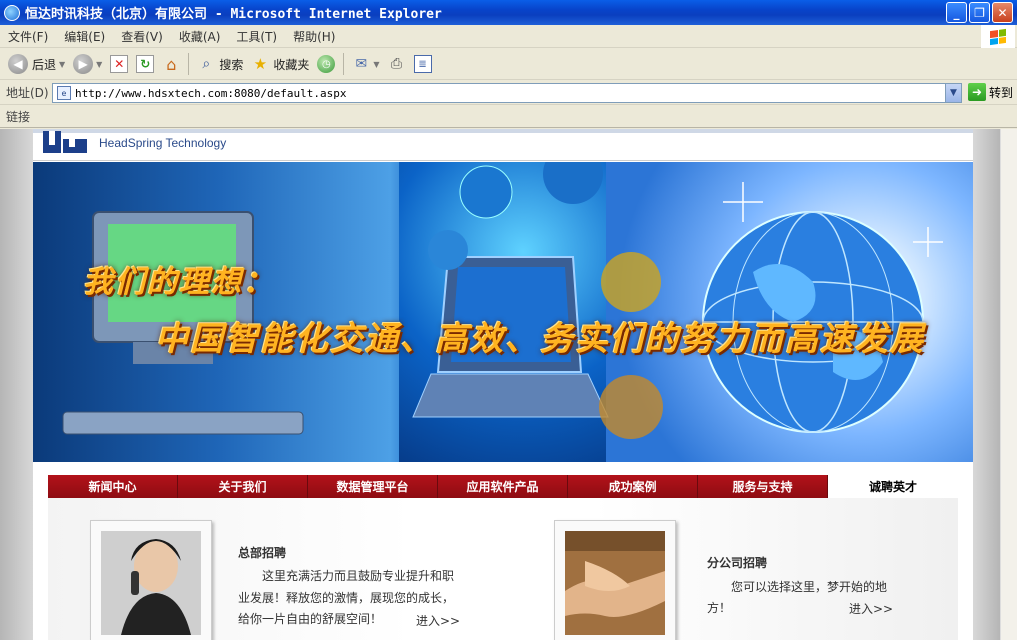 The width and height of the screenshot is (1017, 640). Describe the element at coordinates (27, 93) in the screenshot. I see `address-label: 地址(D)` at that location.